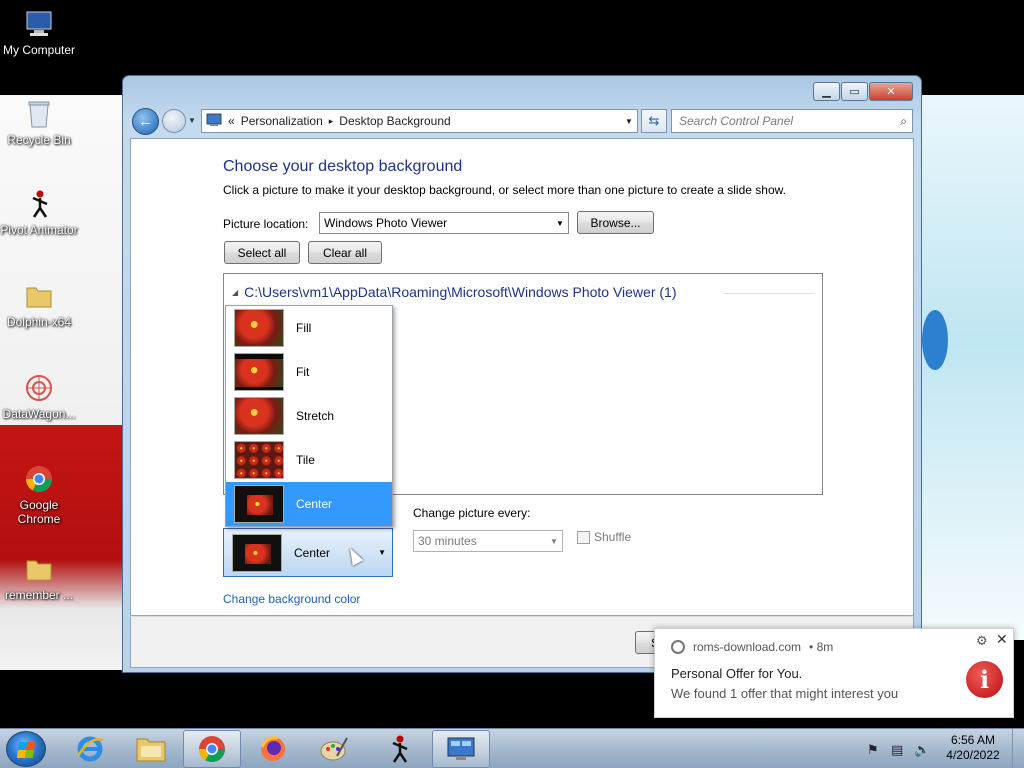 The image size is (1024, 768). I want to click on taskbar-control-panel, so click(461, 749).